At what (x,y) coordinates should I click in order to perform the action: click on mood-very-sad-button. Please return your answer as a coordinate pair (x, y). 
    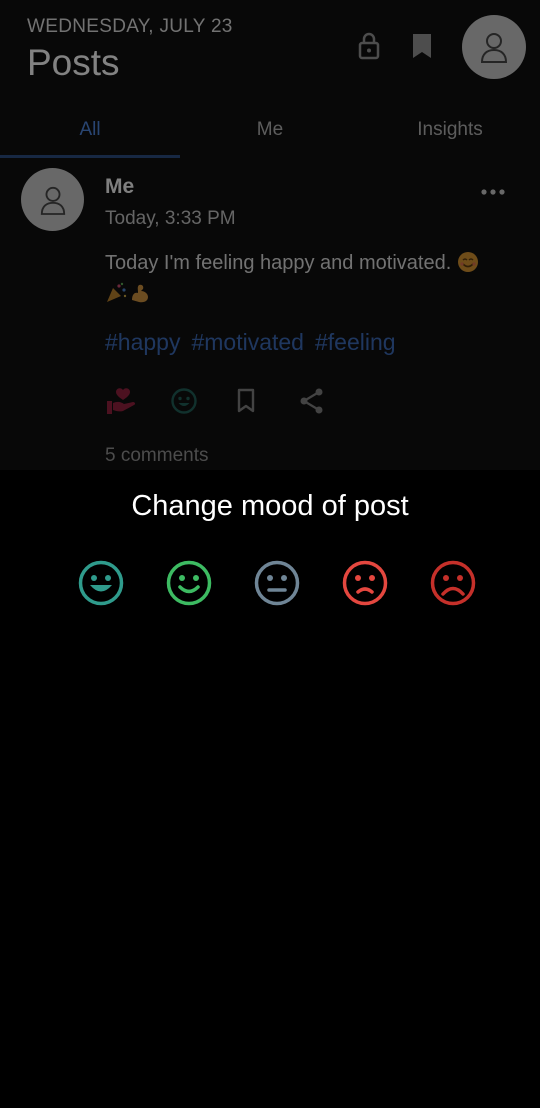
    Looking at the image, I should click on (453, 583).